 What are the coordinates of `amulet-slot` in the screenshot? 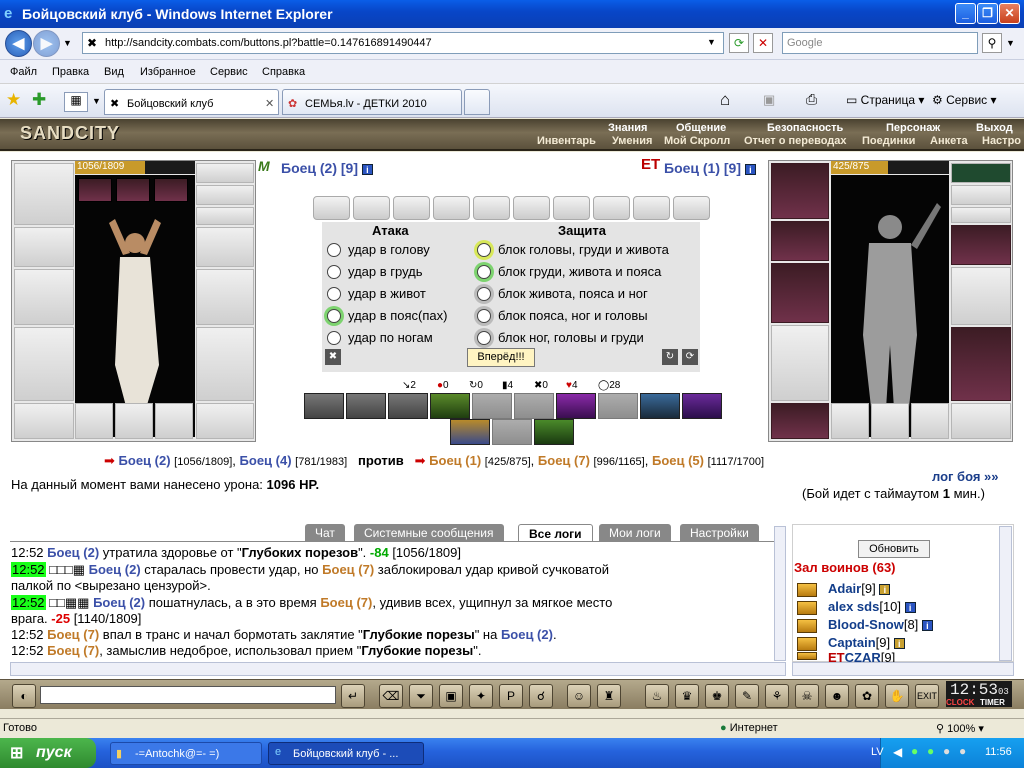 It's located at (225, 195).